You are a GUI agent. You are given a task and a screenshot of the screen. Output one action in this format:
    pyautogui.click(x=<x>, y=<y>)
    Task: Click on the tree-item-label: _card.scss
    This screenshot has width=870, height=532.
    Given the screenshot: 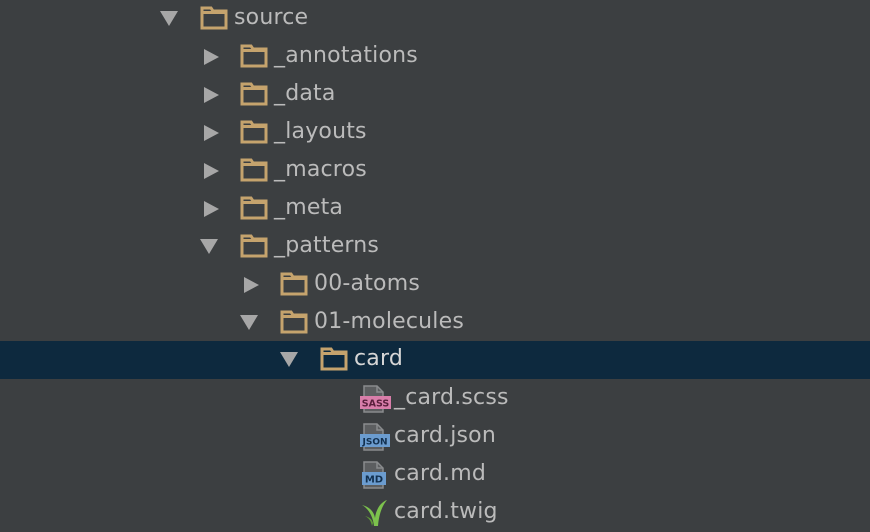 What is the action you would take?
    pyautogui.click(x=451, y=397)
    